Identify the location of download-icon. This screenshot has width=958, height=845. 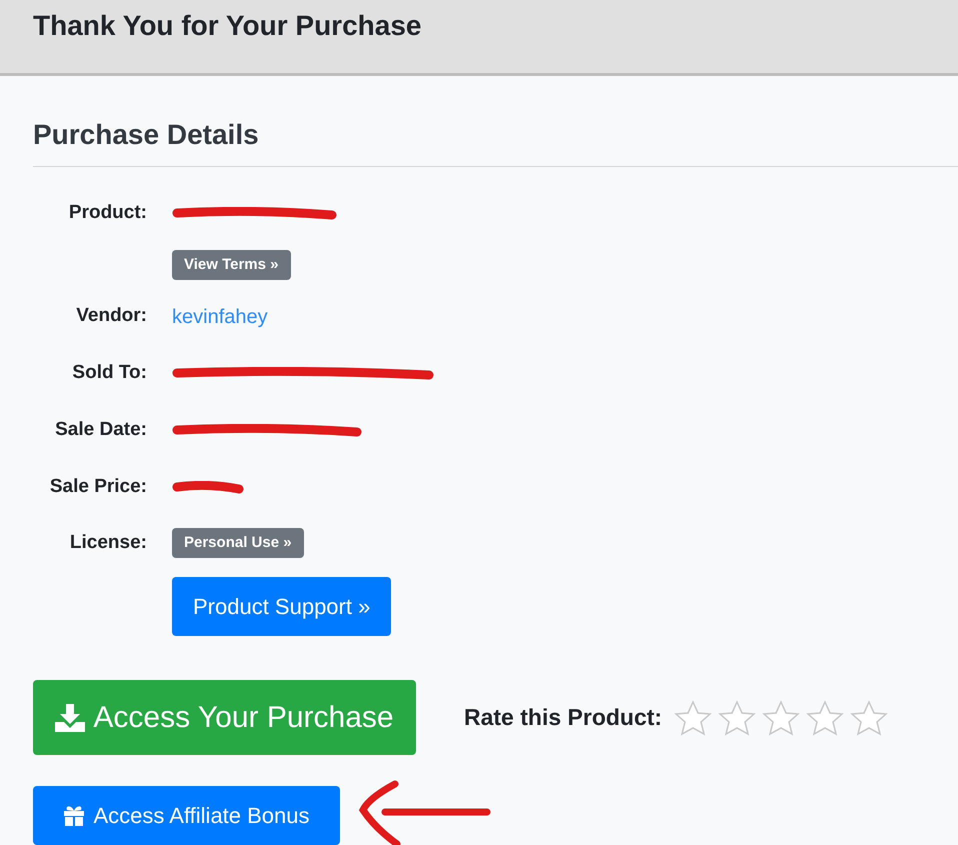
(70, 718).